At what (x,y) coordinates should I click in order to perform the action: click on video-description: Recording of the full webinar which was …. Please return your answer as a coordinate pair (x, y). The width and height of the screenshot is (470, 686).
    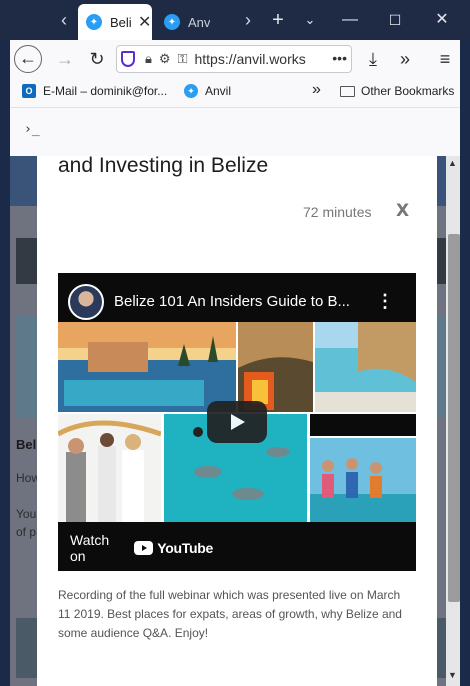
    Looking at the image, I should click on (230, 614).